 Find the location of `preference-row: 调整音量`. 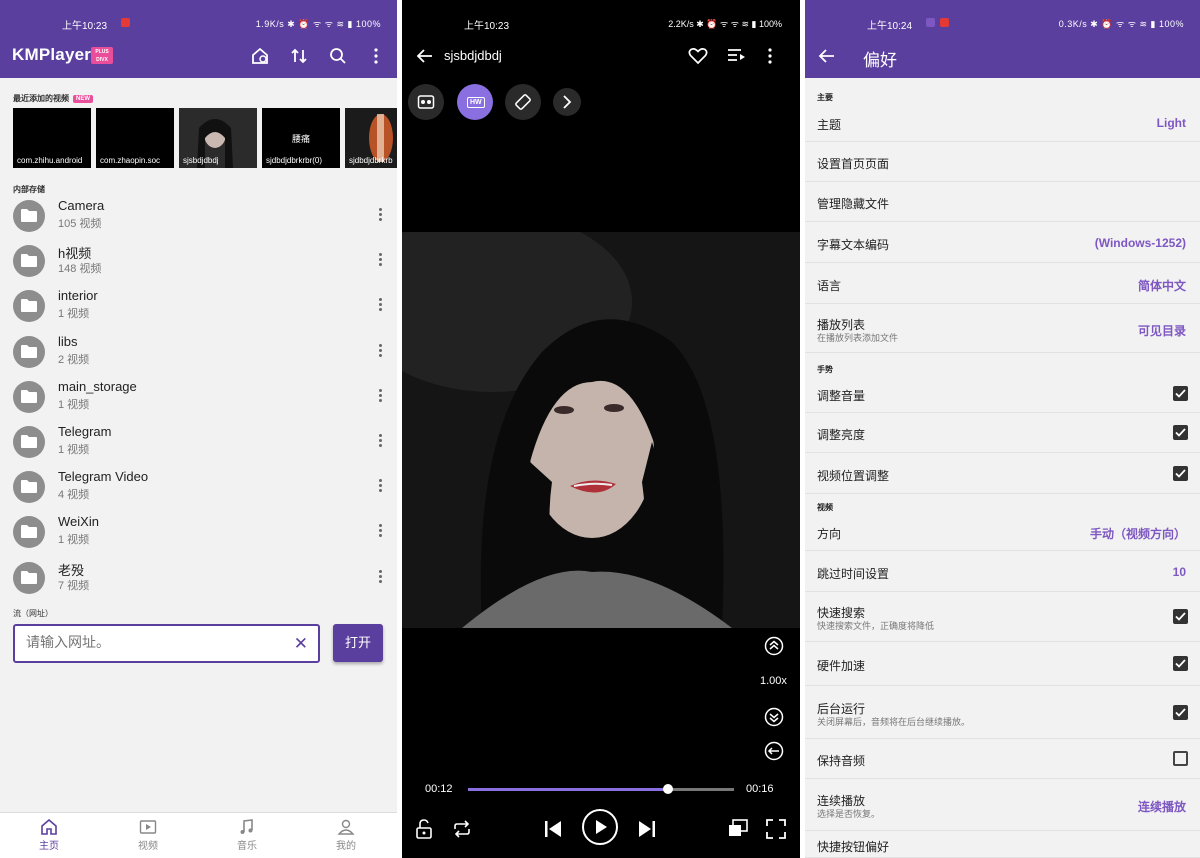

preference-row: 调整音量 is located at coordinates (1002, 393).